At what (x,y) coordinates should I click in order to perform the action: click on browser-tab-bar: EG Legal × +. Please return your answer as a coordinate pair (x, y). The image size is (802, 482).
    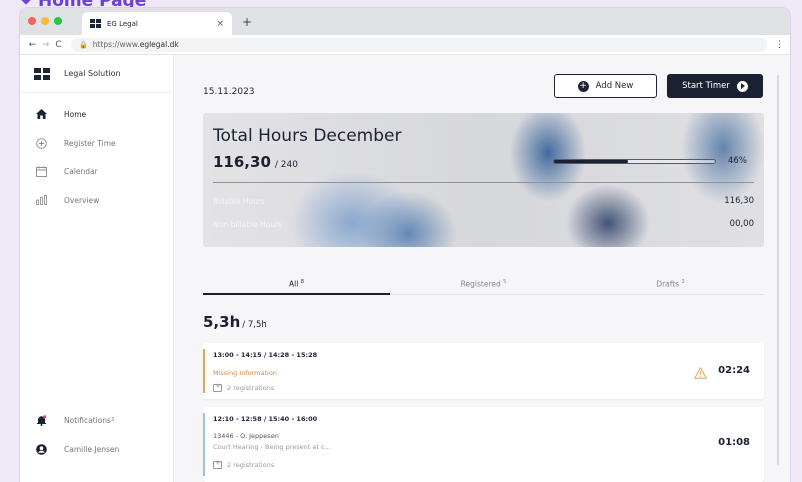
    Looking at the image, I should click on (405, 21).